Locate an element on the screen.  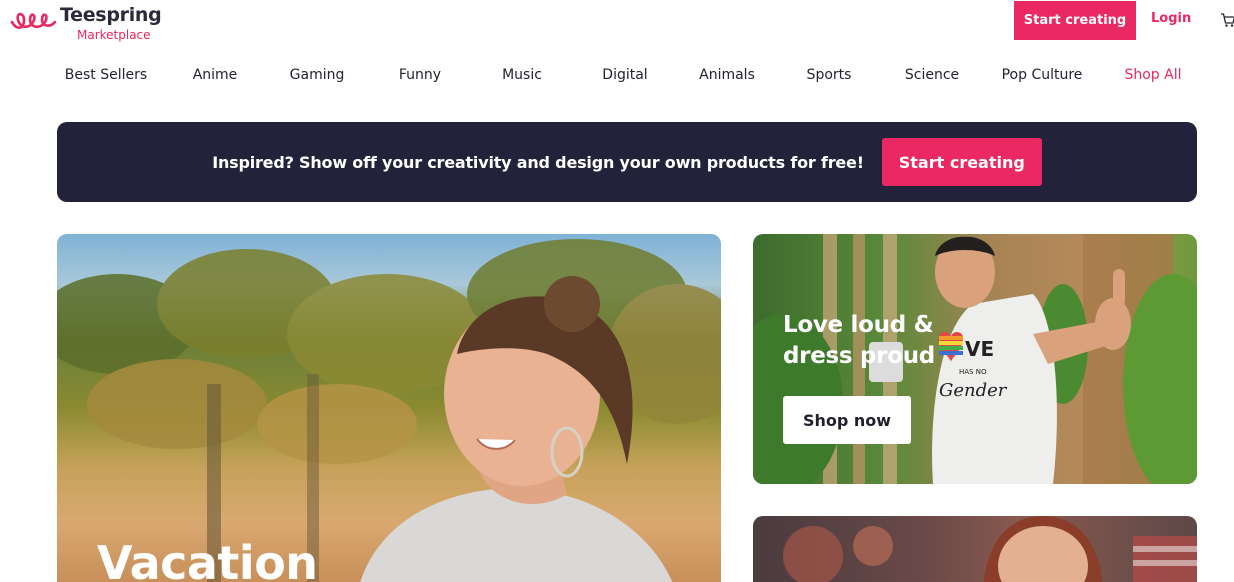
brand-subtitle: Marketplace is located at coordinates (114, 35).